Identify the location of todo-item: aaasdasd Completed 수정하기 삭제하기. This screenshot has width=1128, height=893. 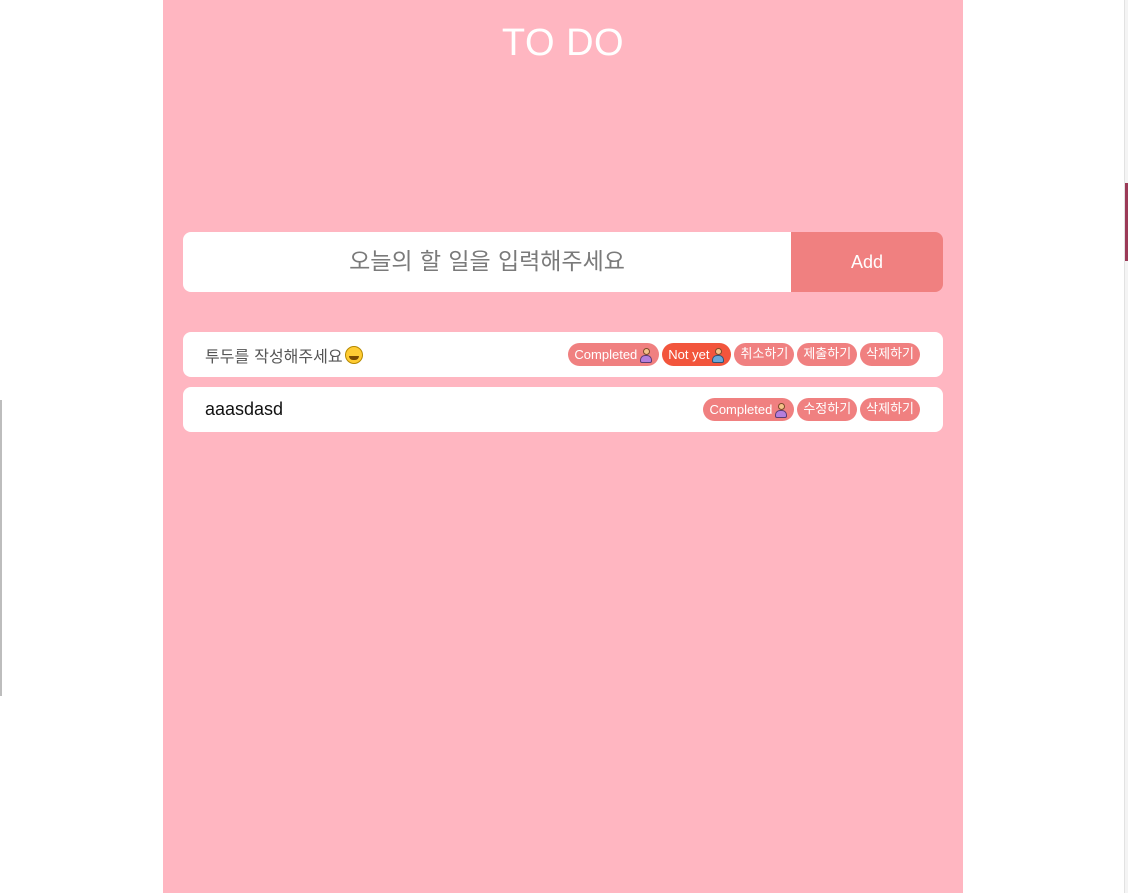
(563, 409).